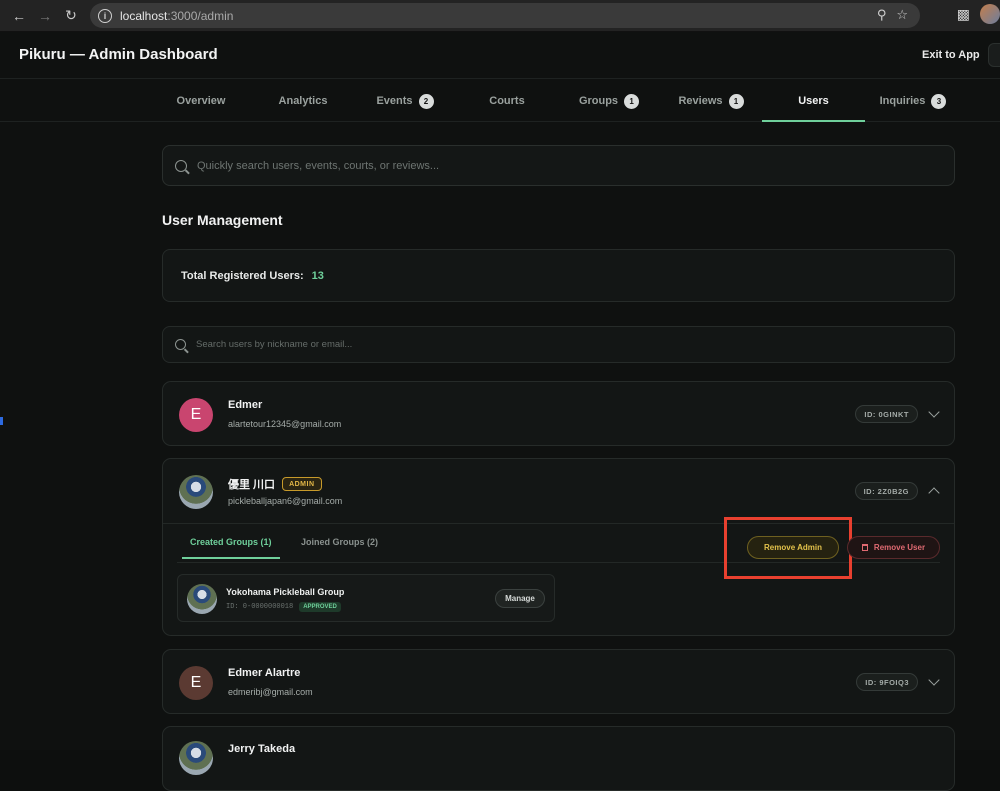 The height and width of the screenshot is (791, 1000). What do you see at coordinates (788, 548) in the screenshot?
I see `highlight-box` at bounding box center [788, 548].